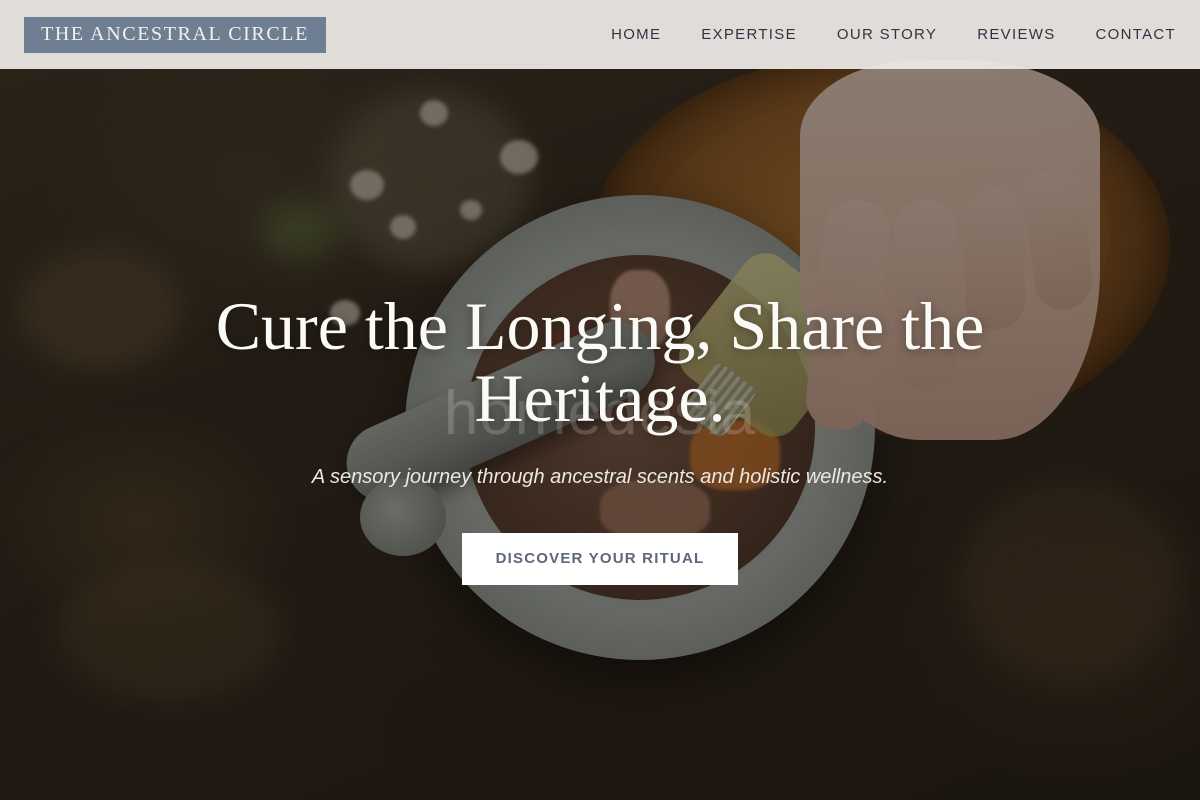 The width and height of the screenshot is (1200, 800). I want to click on hero-title: Cure the Longing, Share the Heritage., so click(600, 362).